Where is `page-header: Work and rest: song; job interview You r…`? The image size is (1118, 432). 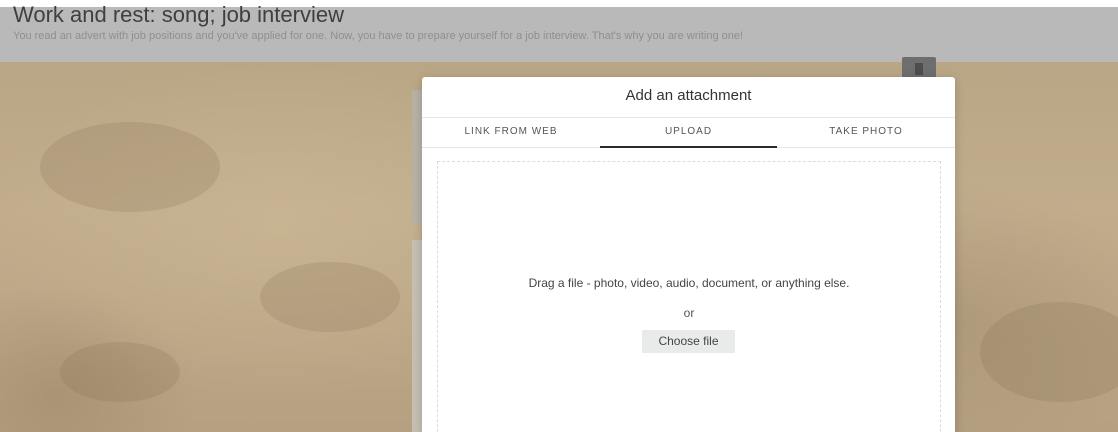
page-header: Work and rest: song; job interview You r… is located at coordinates (559, 32).